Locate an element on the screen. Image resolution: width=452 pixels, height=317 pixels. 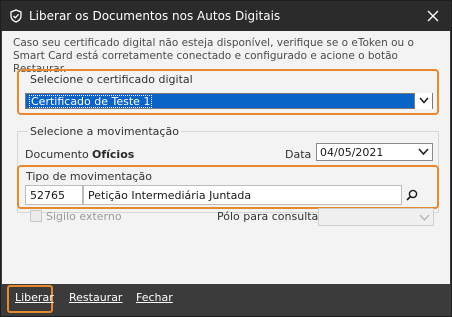
polo-label: Pólo para consulta is located at coordinates (268, 216).